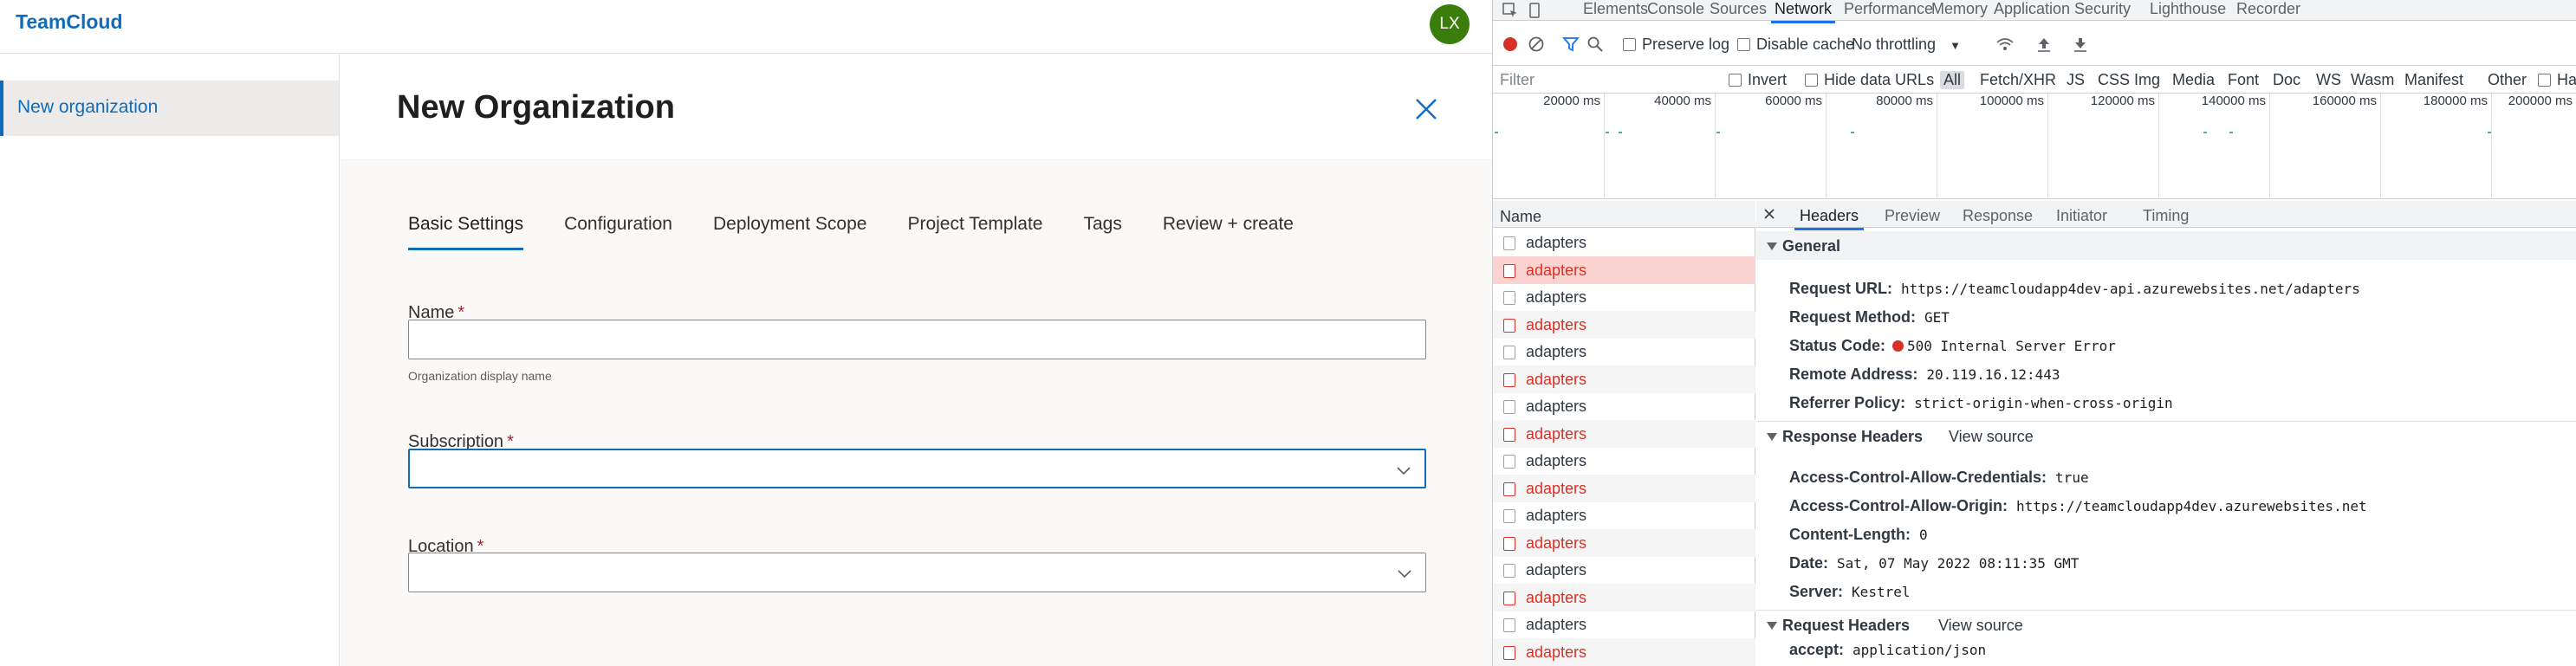 Image resolution: width=2576 pixels, height=666 pixels. Describe the element at coordinates (2166, 435) in the screenshot. I see `section-response-headers: Response Headers View source` at that location.